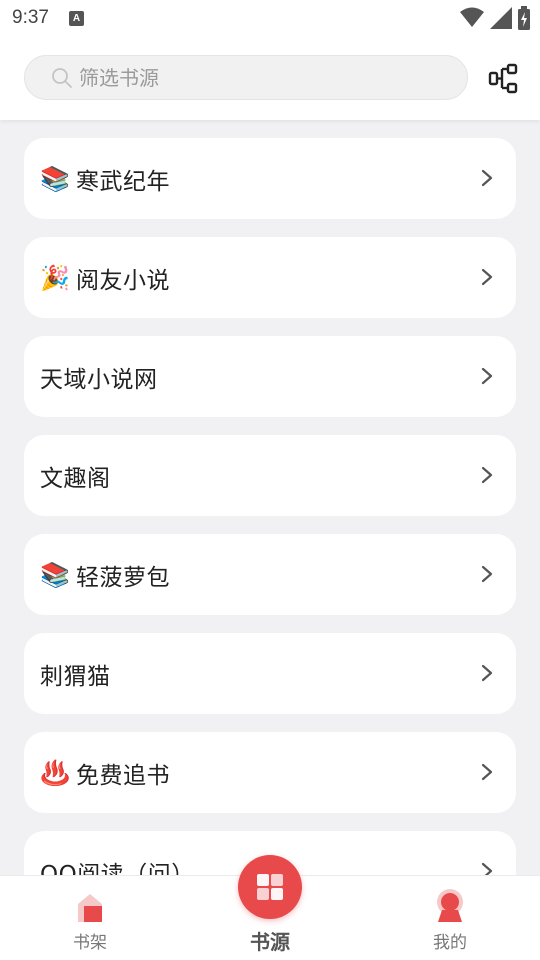  Describe the element at coordinates (123, 280) in the screenshot. I see `source-label: 阅友小说` at that location.